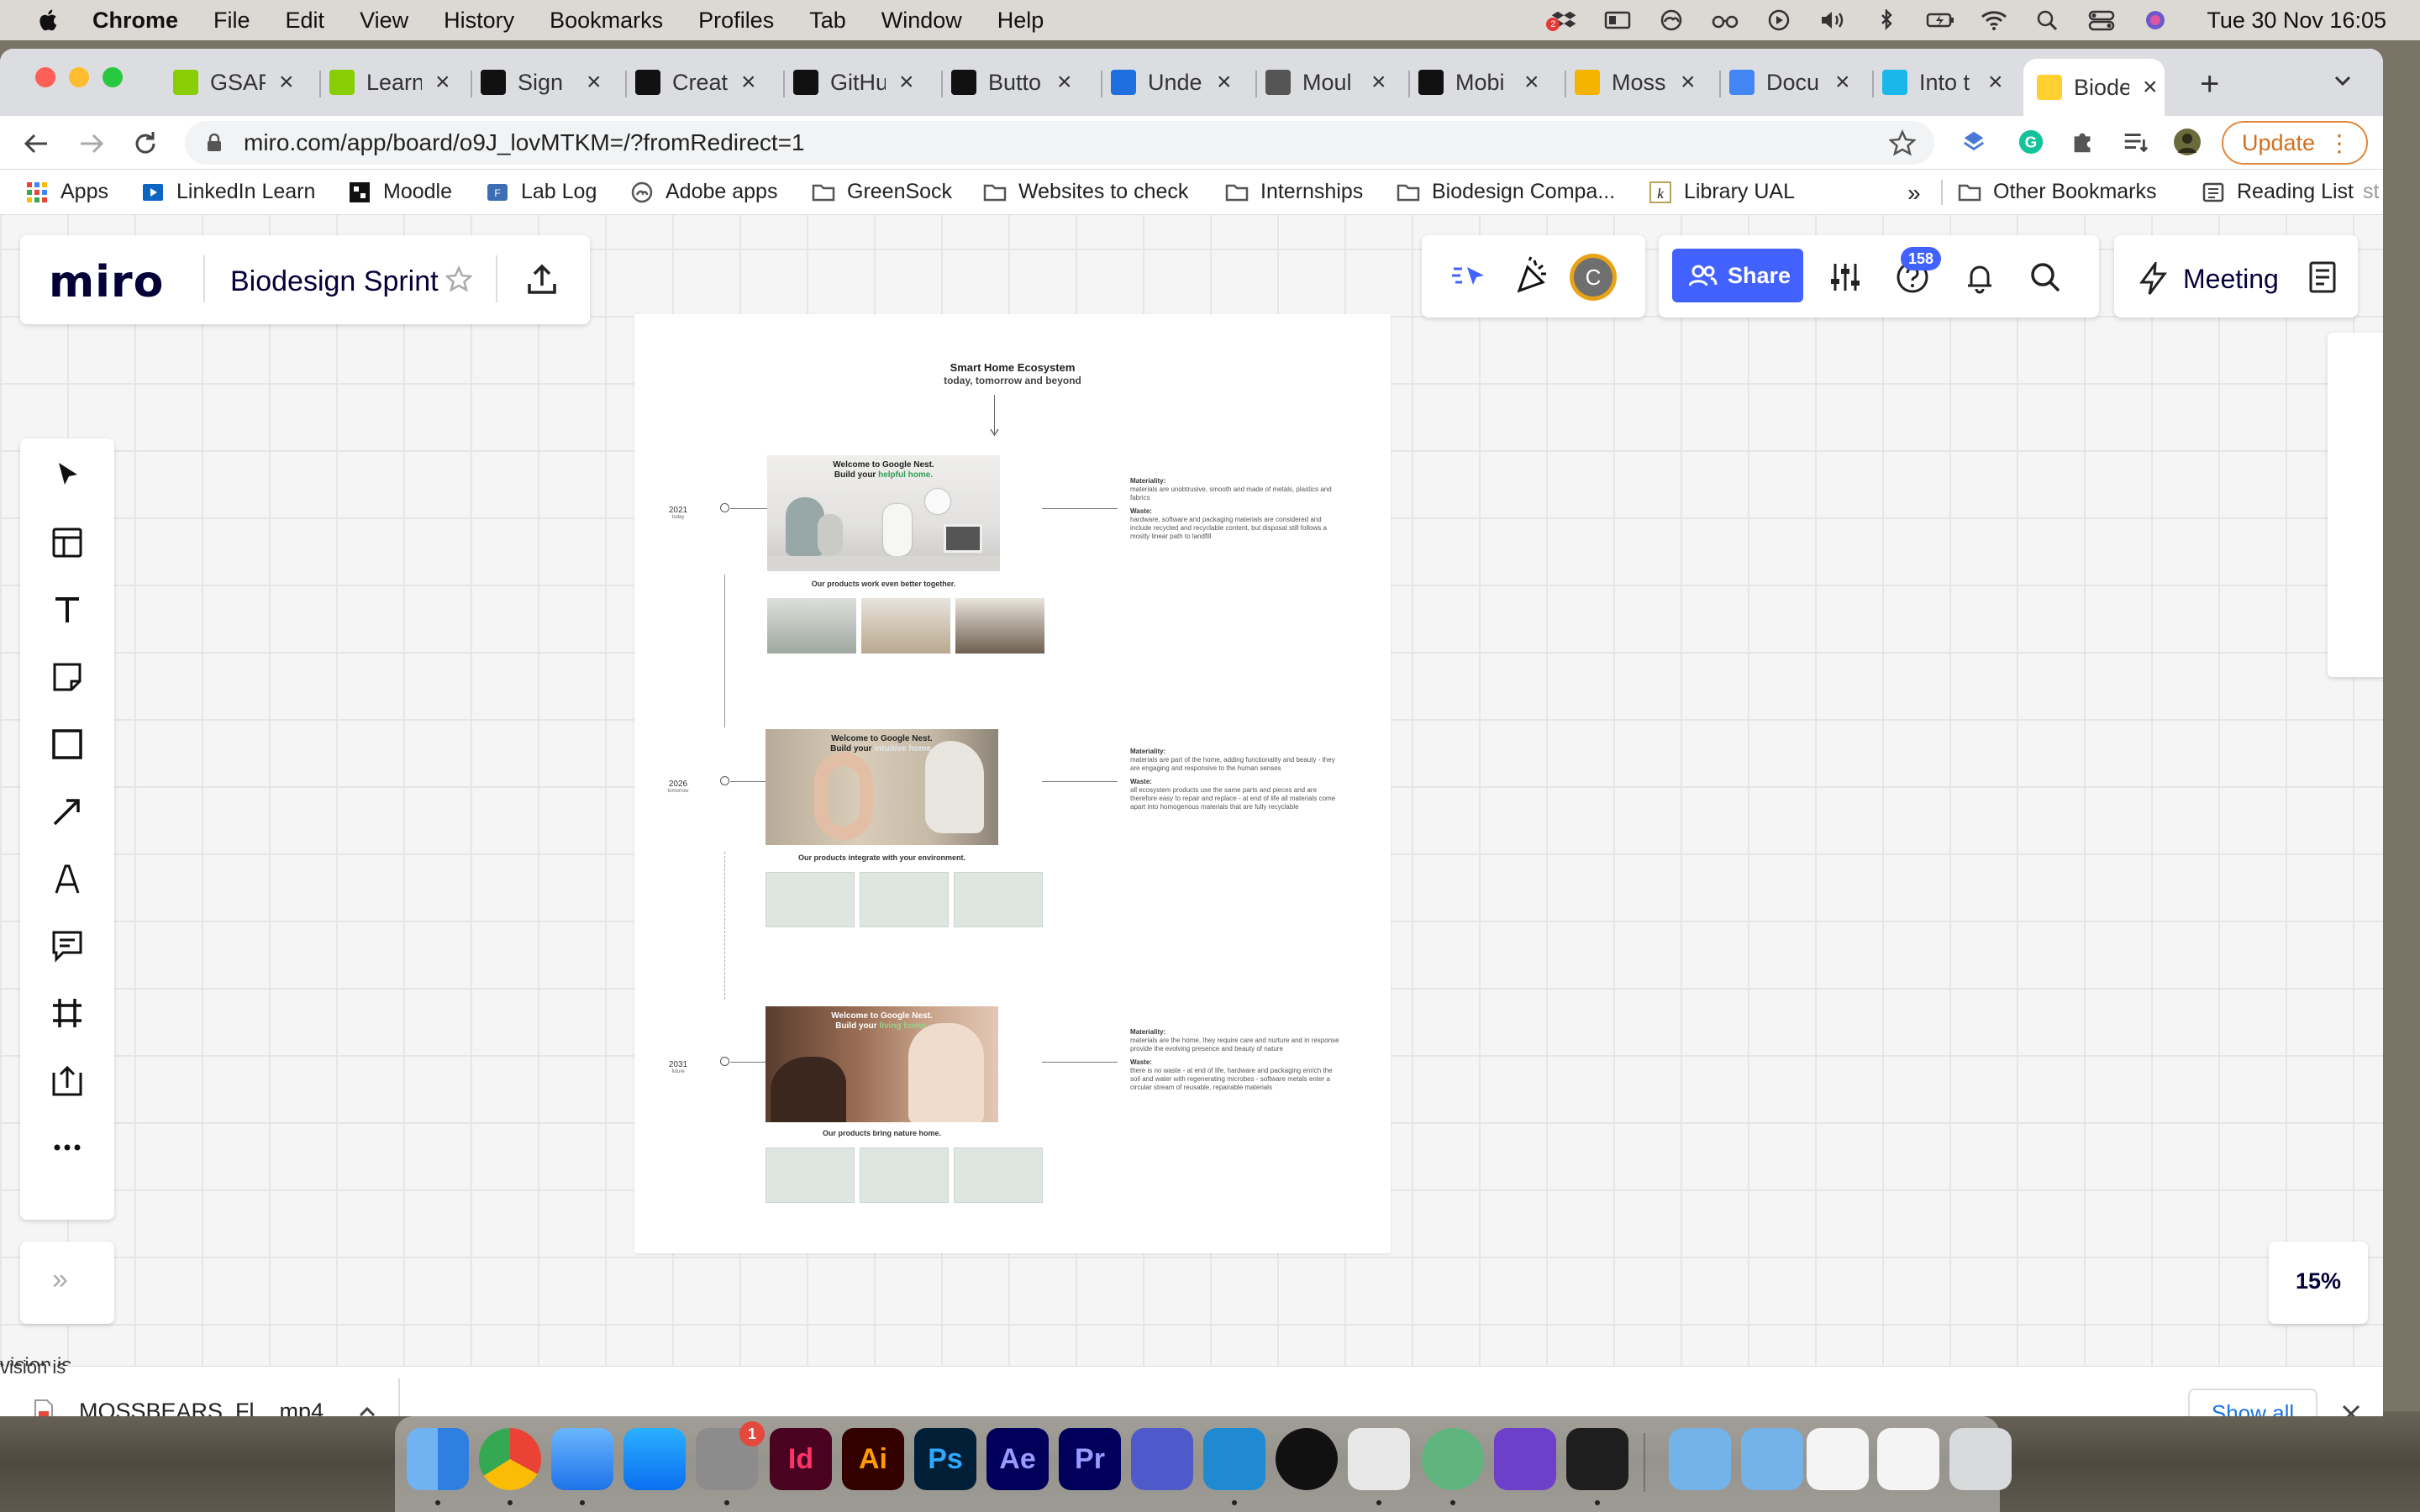  I want to click on mail-icon, so click(582, 1459).